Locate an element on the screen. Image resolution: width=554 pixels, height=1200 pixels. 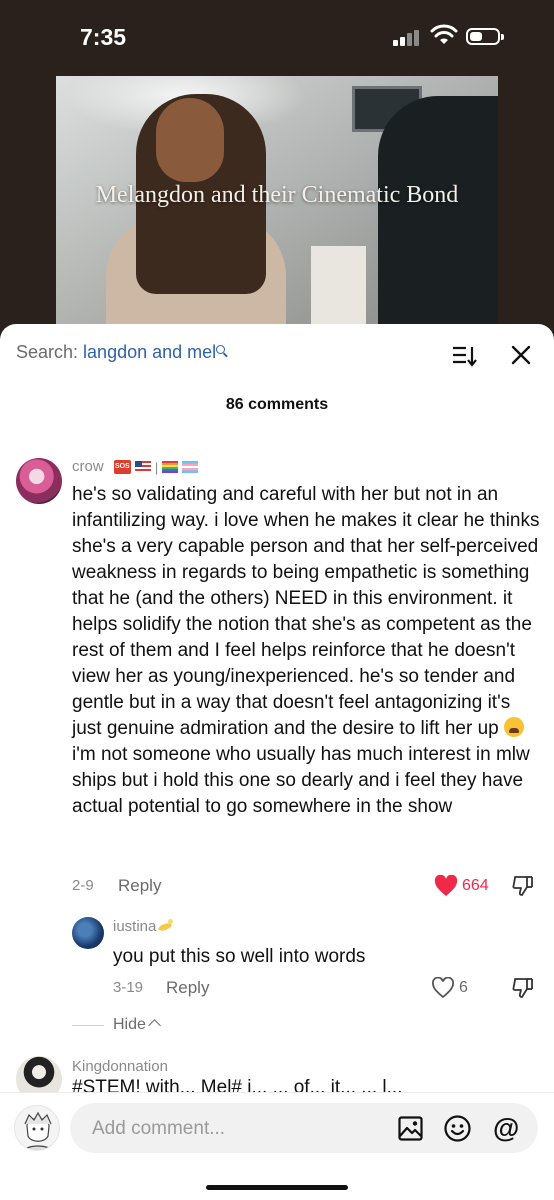
like-count: 6 is located at coordinates (463, 987).